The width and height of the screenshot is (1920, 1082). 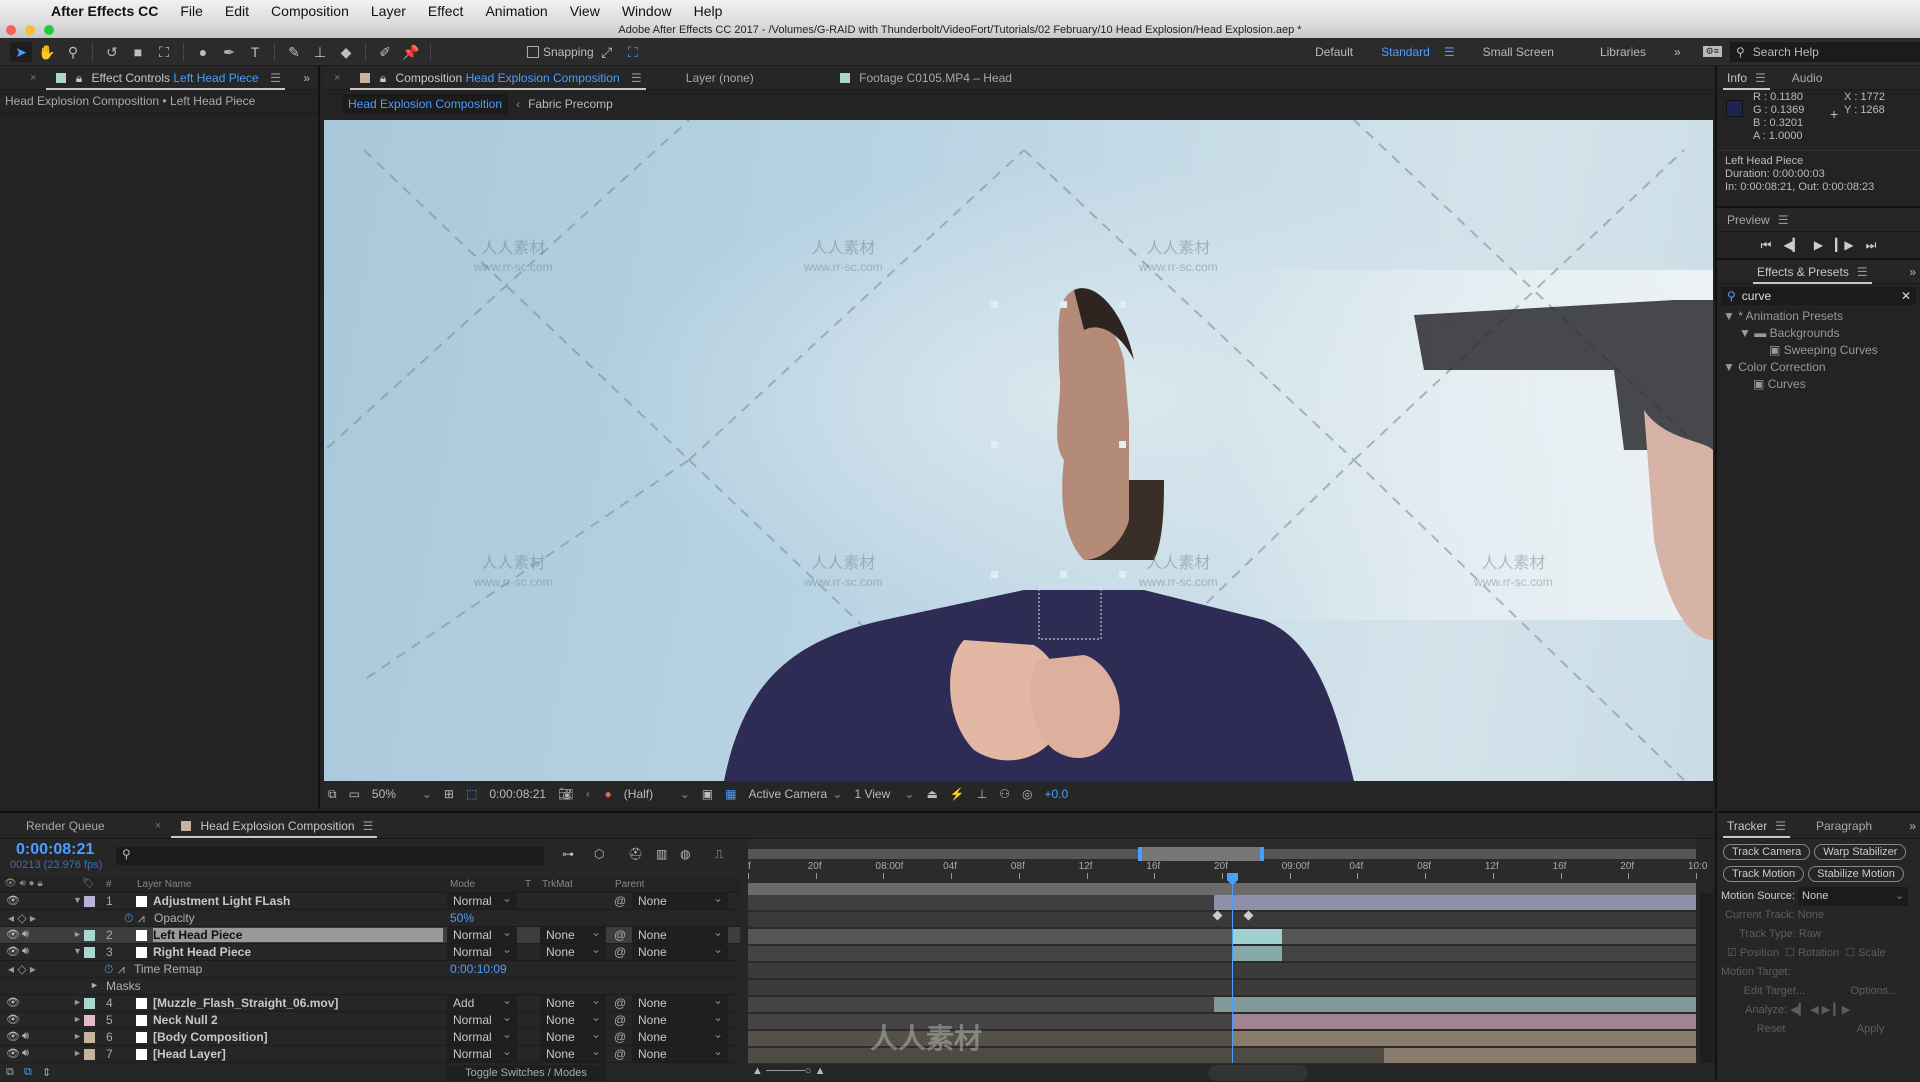 I want to click on channels-icon: ●, so click(x=608, y=794).